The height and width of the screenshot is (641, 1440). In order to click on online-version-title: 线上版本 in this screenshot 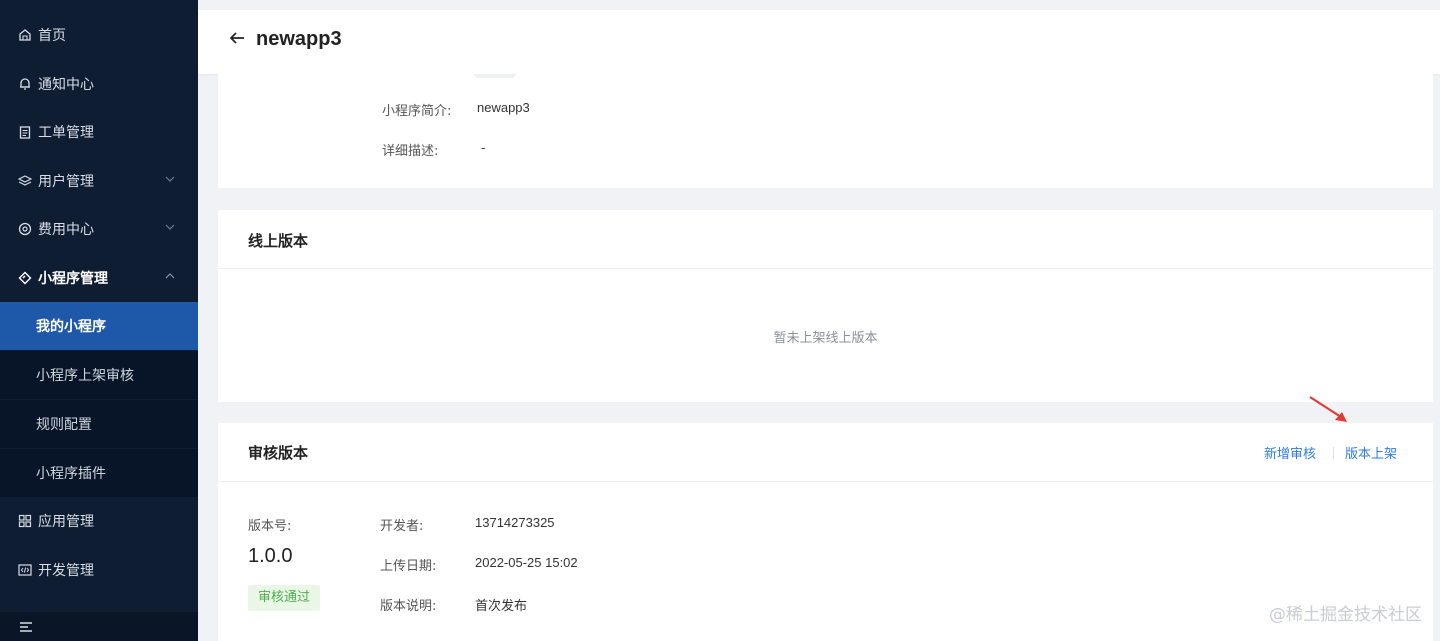, I will do `click(278, 241)`.